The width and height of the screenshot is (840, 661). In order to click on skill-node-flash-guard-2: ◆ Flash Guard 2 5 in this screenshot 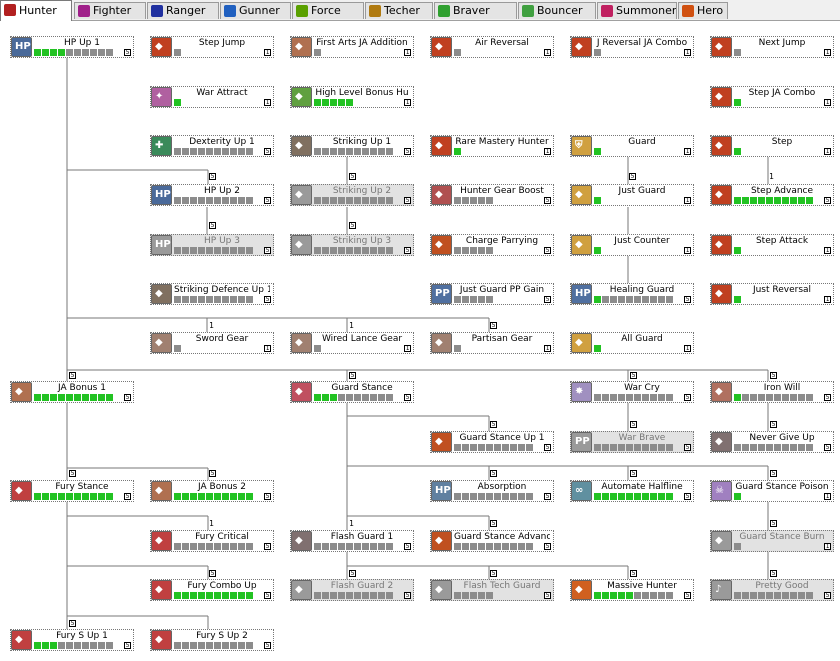, I will do `click(352, 590)`.